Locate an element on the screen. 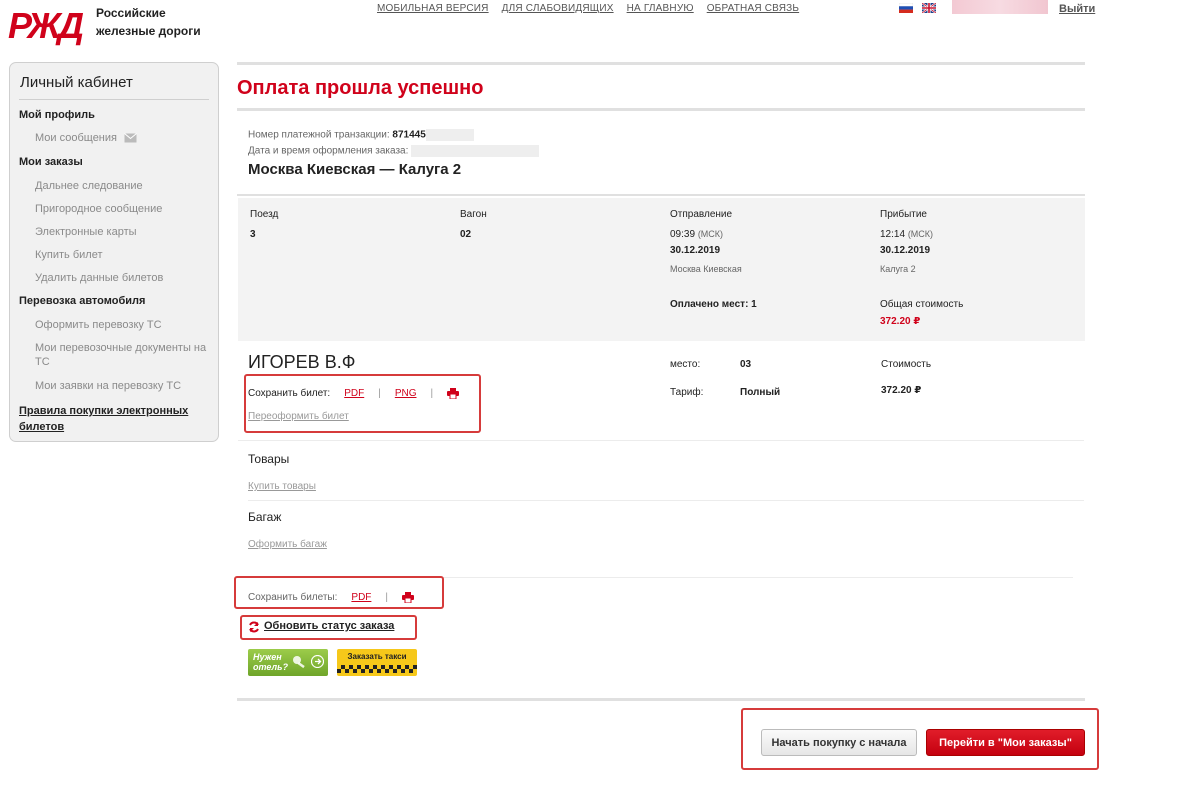 Image resolution: width=1178 pixels, height=791 pixels. restart-purchase-button: Начать покупку с начала is located at coordinates (839, 742).